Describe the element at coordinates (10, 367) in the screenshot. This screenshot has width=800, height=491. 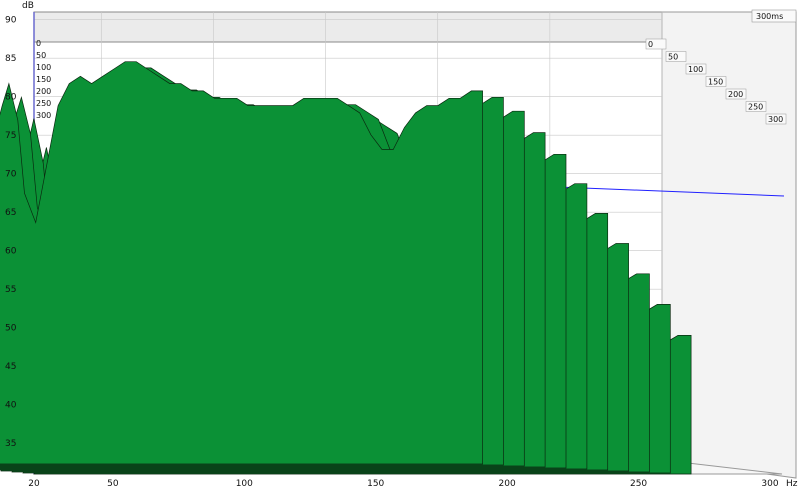
I see `y-tick-label: 45` at that location.